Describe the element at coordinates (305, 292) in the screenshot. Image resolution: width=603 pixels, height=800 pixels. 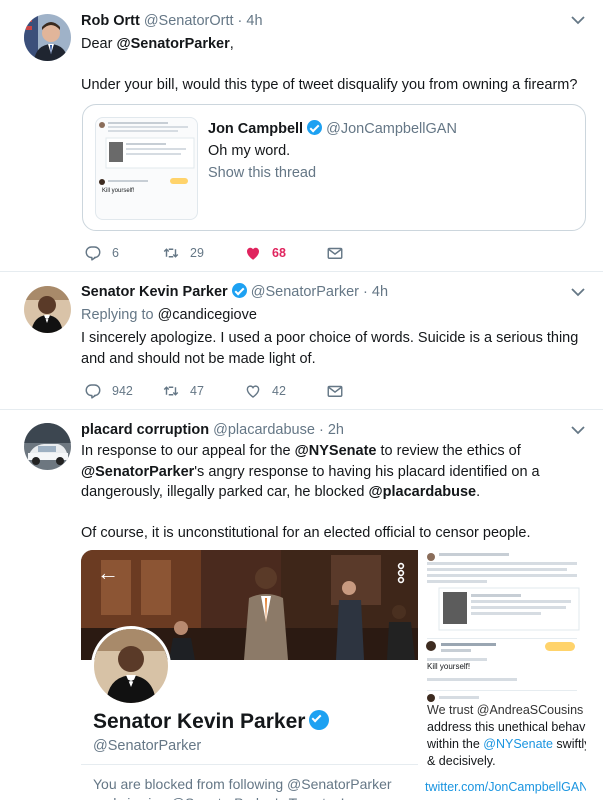
I see `author-handle: @SenatorParker` at that location.